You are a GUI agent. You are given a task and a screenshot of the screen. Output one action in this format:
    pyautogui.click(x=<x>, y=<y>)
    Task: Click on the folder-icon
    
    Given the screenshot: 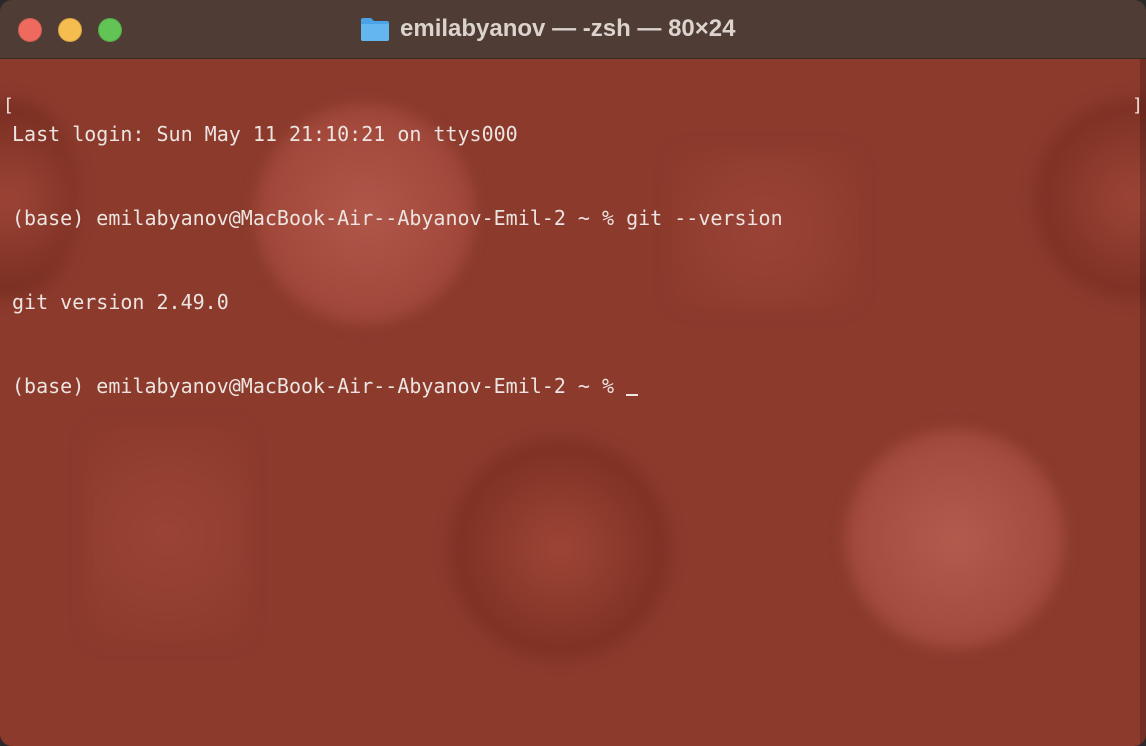 What is the action you would take?
    pyautogui.click(x=375, y=29)
    